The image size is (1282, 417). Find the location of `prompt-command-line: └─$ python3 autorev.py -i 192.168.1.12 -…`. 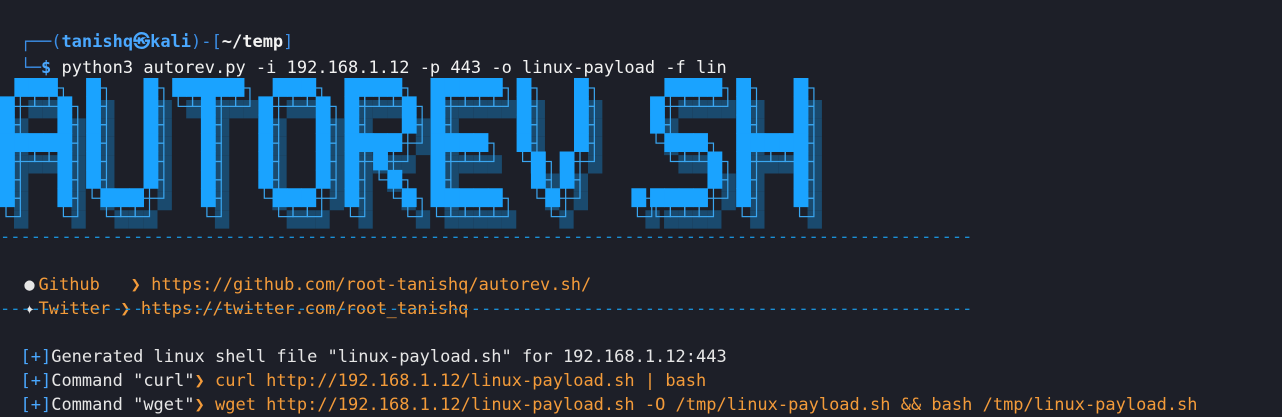

prompt-command-line: └─$ python3 autorev.py -i 192.168.1.12 -… is located at coordinates (363, 55).